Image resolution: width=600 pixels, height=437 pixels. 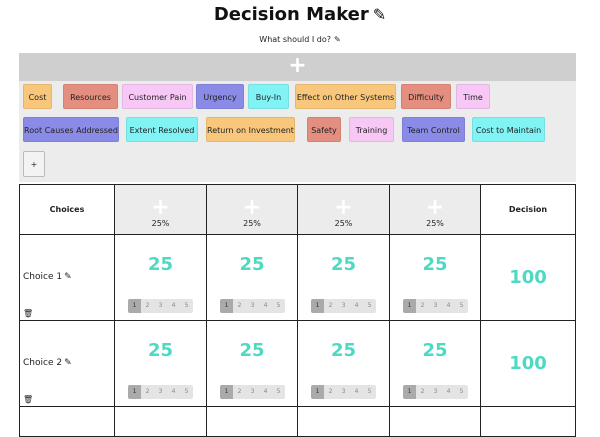 What do you see at coordinates (508, 129) in the screenshot?
I see `criterion-chip: Cost to Maintain` at bounding box center [508, 129].